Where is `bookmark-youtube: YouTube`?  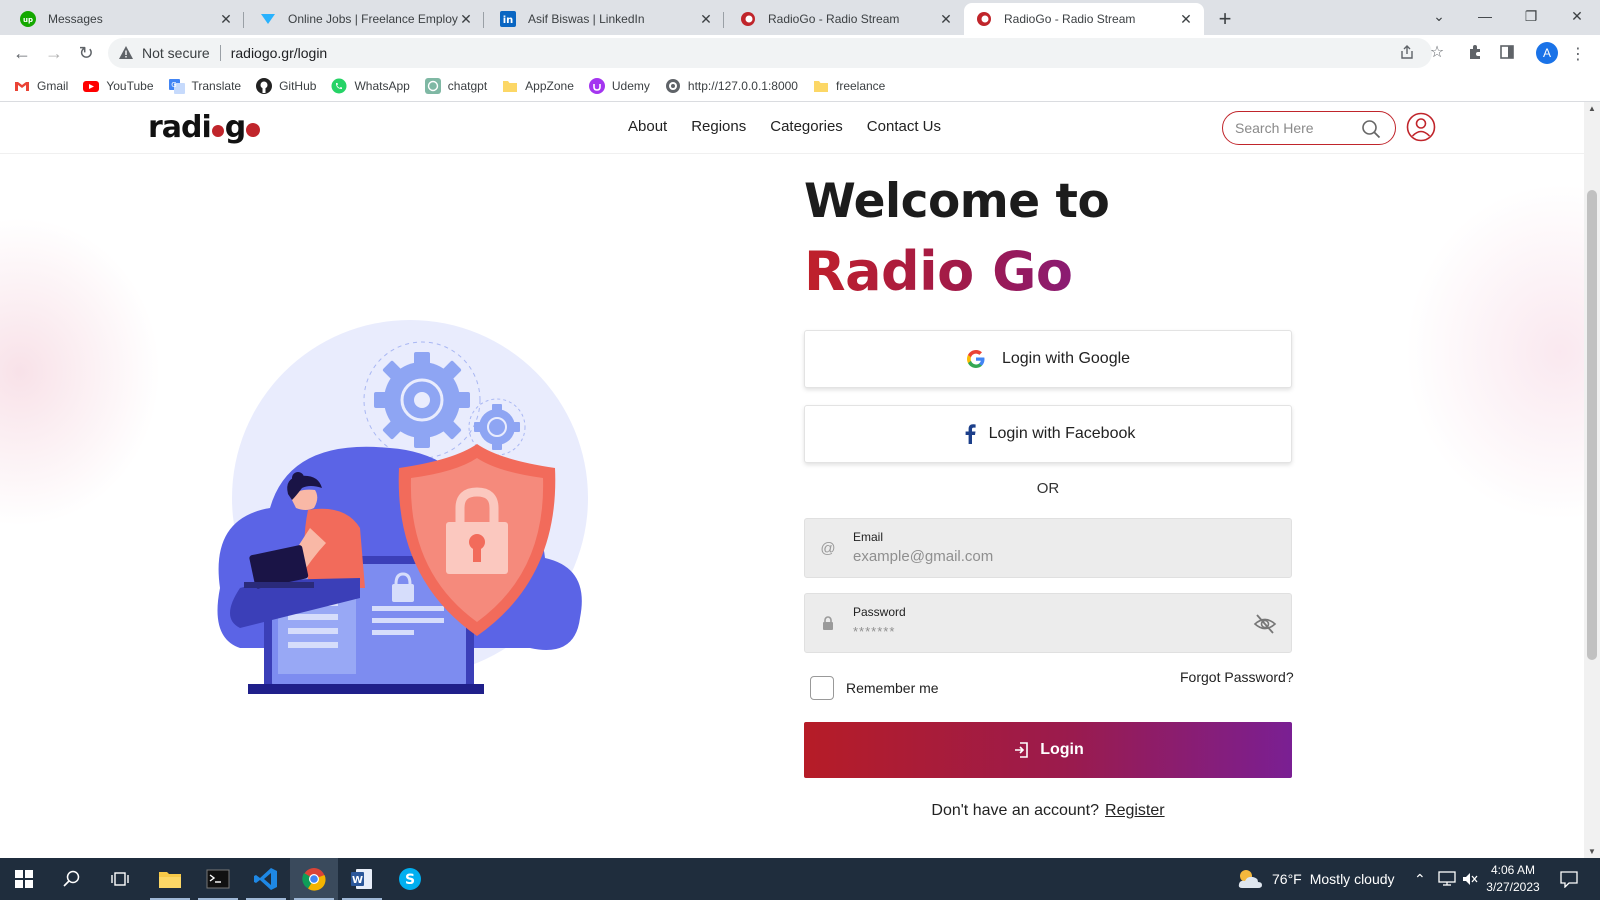 bookmark-youtube: YouTube is located at coordinates (118, 86).